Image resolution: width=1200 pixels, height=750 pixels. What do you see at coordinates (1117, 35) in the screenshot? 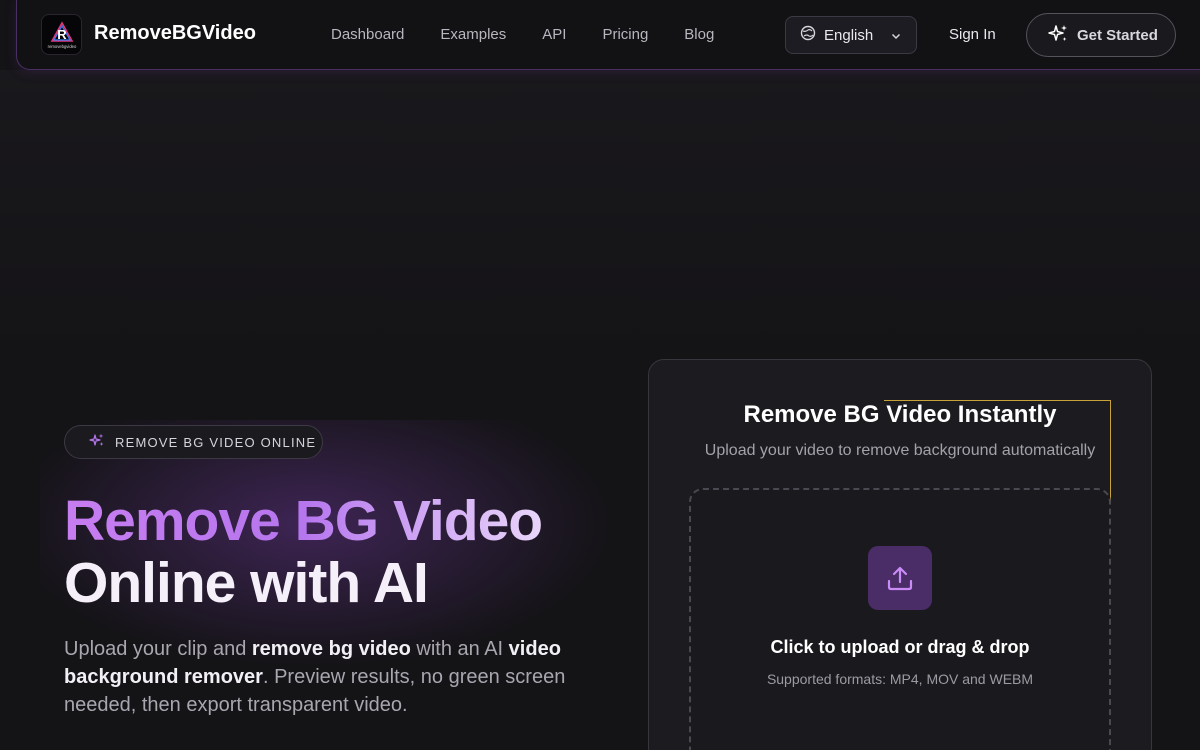
I see `get-started-label: Get Started` at bounding box center [1117, 35].